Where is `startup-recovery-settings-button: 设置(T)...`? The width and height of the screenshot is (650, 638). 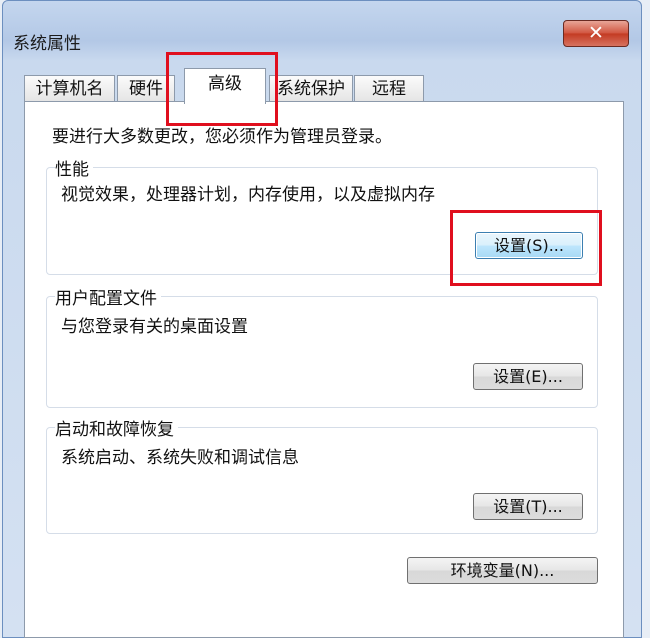 startup-recovery-settings-button: 设置(T)... is located at coordinates (528, 506).